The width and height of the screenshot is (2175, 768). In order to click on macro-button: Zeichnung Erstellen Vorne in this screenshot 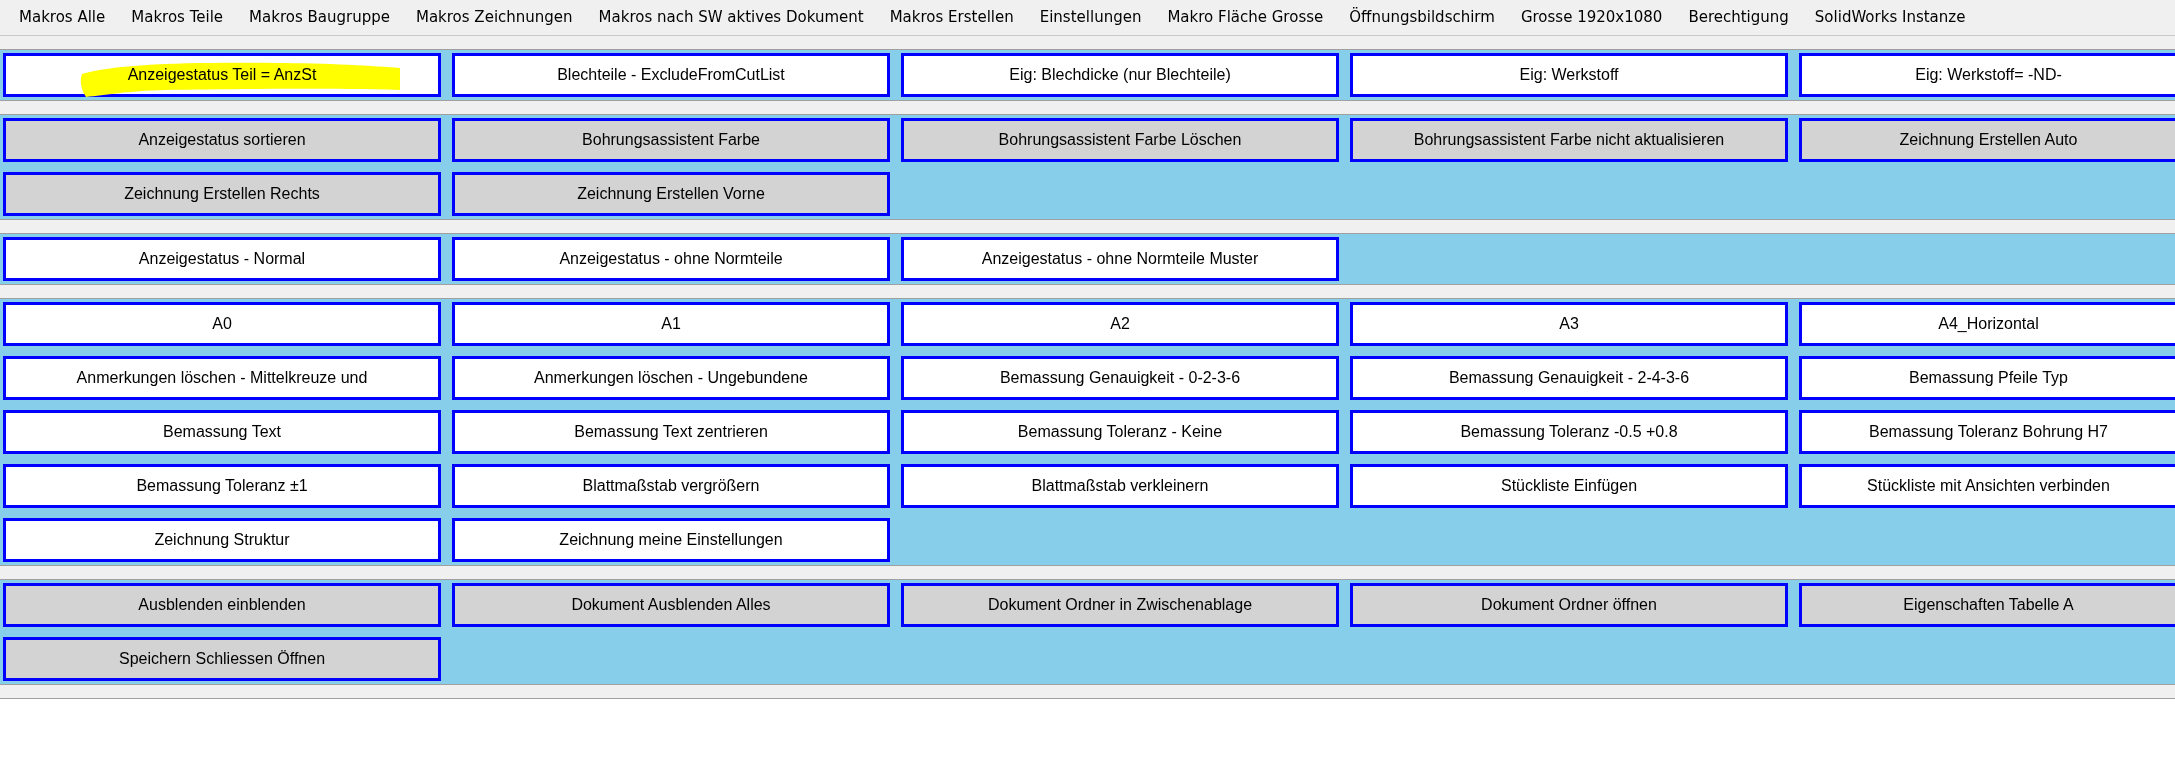, I will do `click(671, 194)`.